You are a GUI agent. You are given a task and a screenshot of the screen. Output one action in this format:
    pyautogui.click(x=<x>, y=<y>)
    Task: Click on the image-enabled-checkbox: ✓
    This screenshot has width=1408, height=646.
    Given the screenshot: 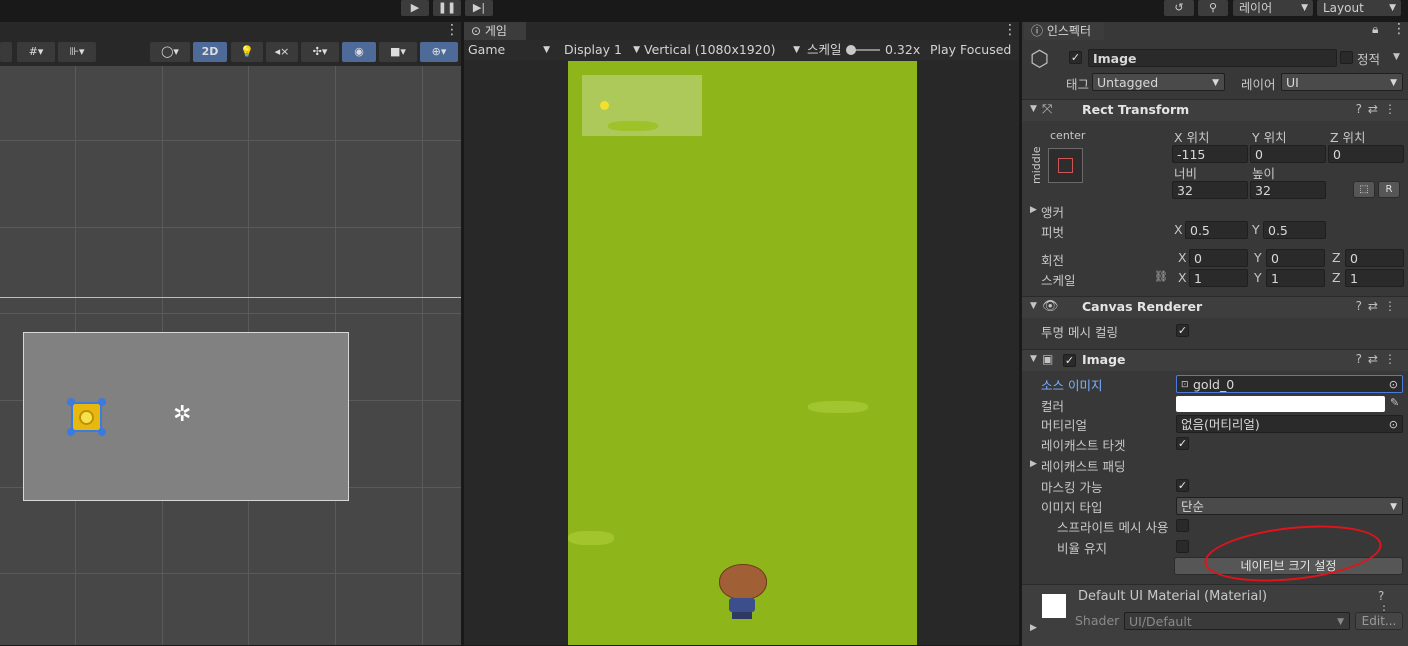 What is the action you would take?
    pyautogui.click(x=1069, y=360)
    